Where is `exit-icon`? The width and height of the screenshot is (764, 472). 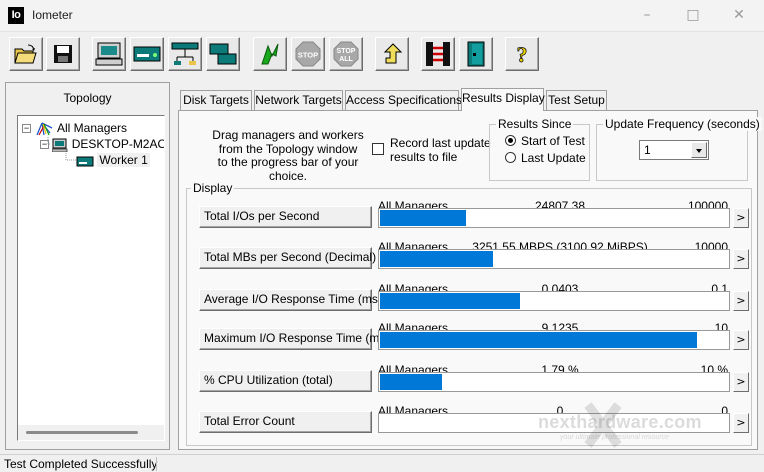
exit-icon is located at coordinates (476, 54).